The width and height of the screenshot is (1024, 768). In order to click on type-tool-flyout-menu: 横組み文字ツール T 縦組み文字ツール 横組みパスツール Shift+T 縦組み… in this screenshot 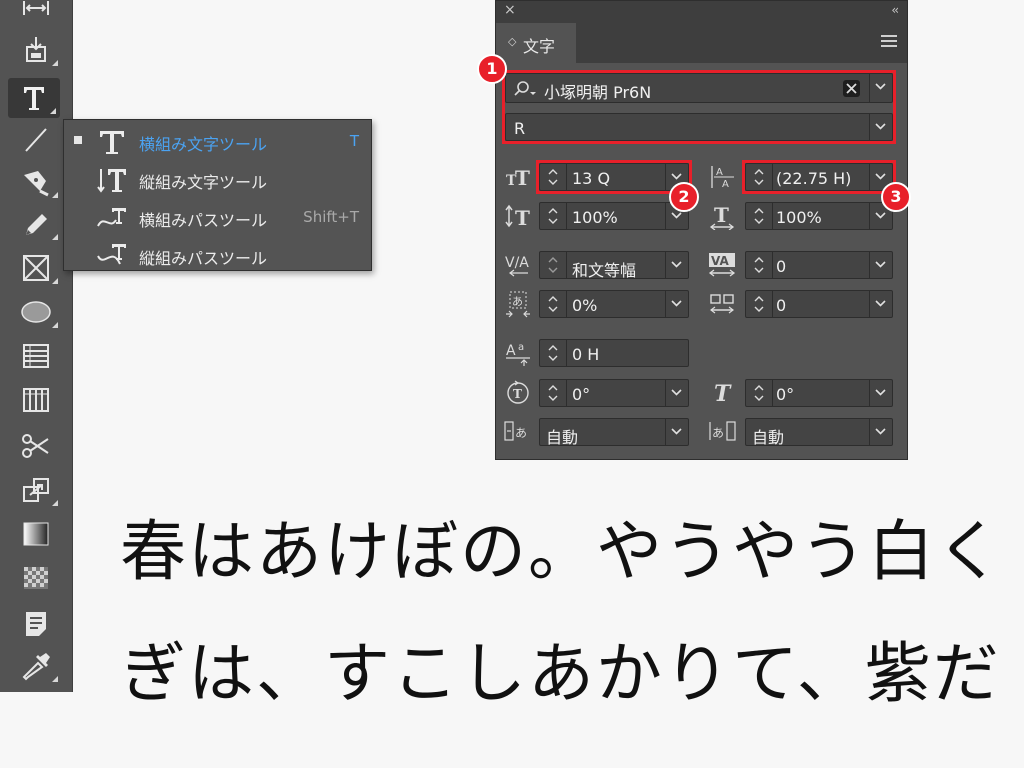, I will do `click(217, 195)`.